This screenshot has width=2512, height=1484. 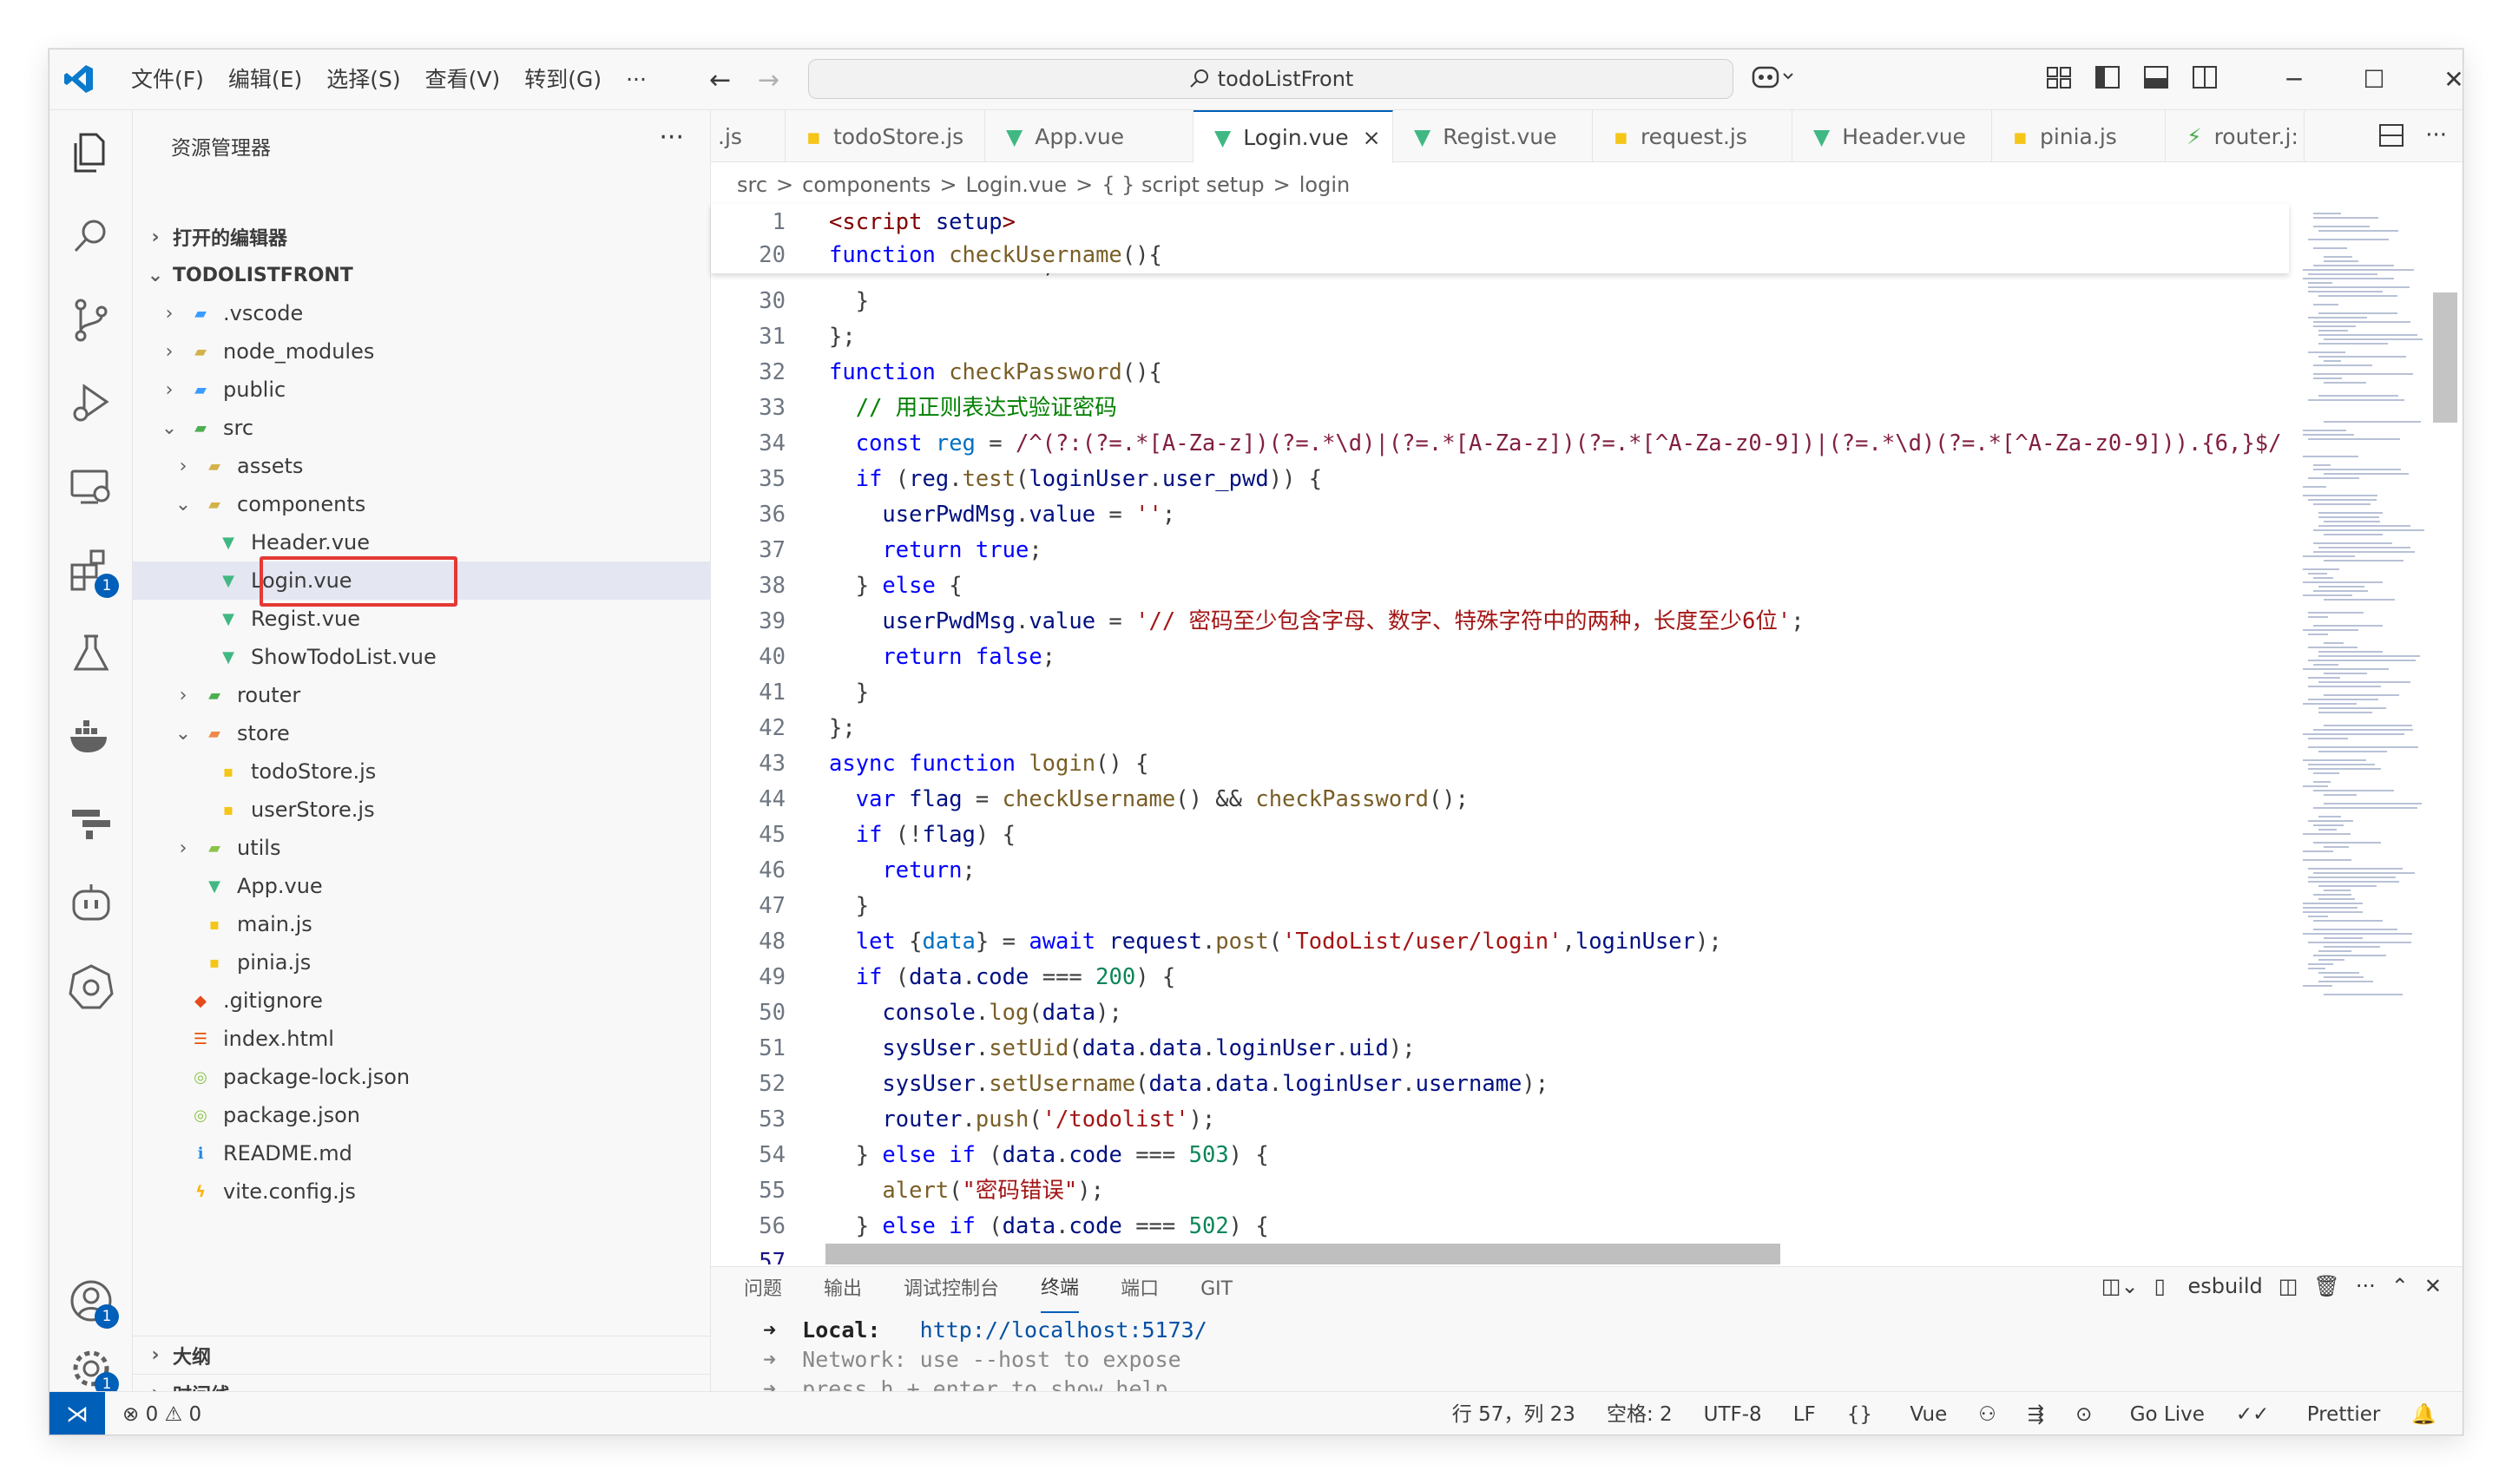 I want to click on source-control-icon, so click(x=91, y=320).